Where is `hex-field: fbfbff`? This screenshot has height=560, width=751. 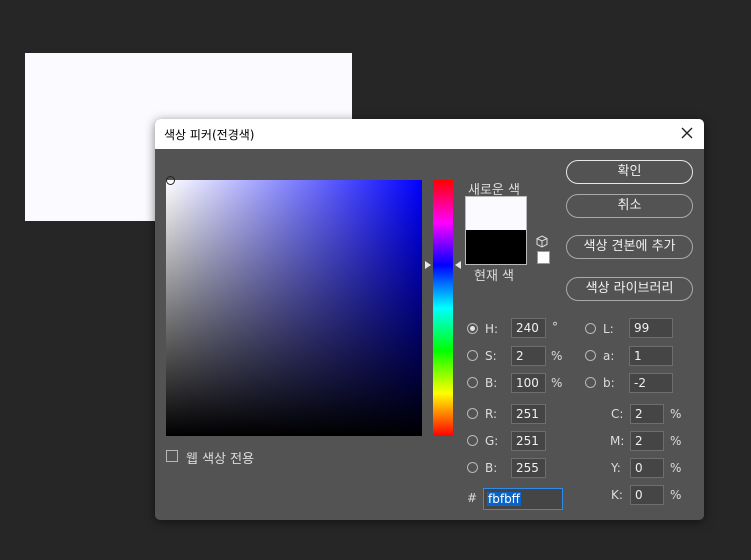
hex-field: fbfbff is located at coordinates (523, 499).